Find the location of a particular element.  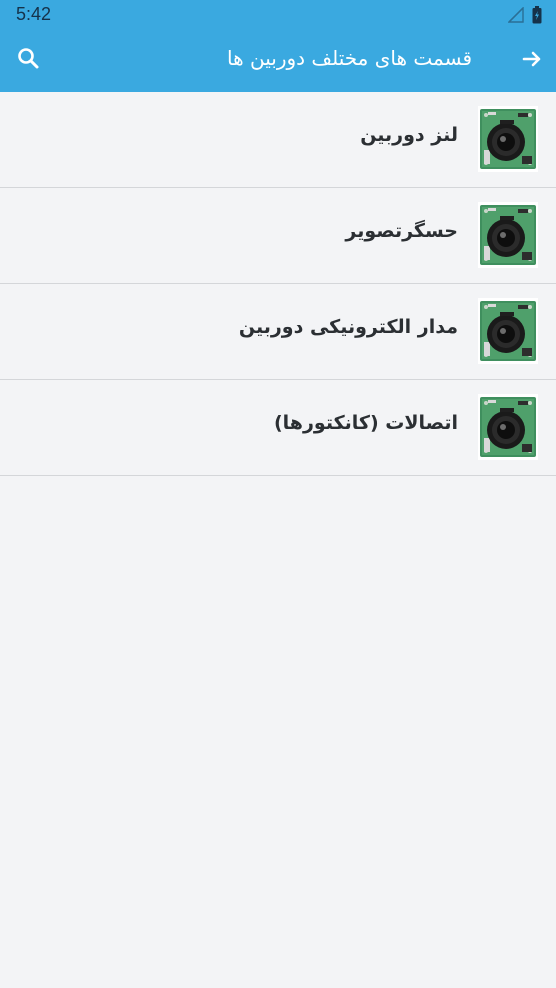

status-time: 5:42 is located at coordinates (34, 14).